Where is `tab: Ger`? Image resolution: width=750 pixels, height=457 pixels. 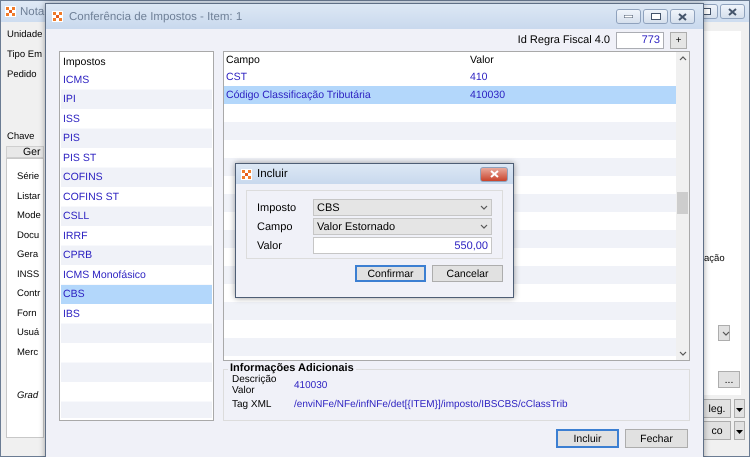
tab: Ger is located at coordinates (25, 152).